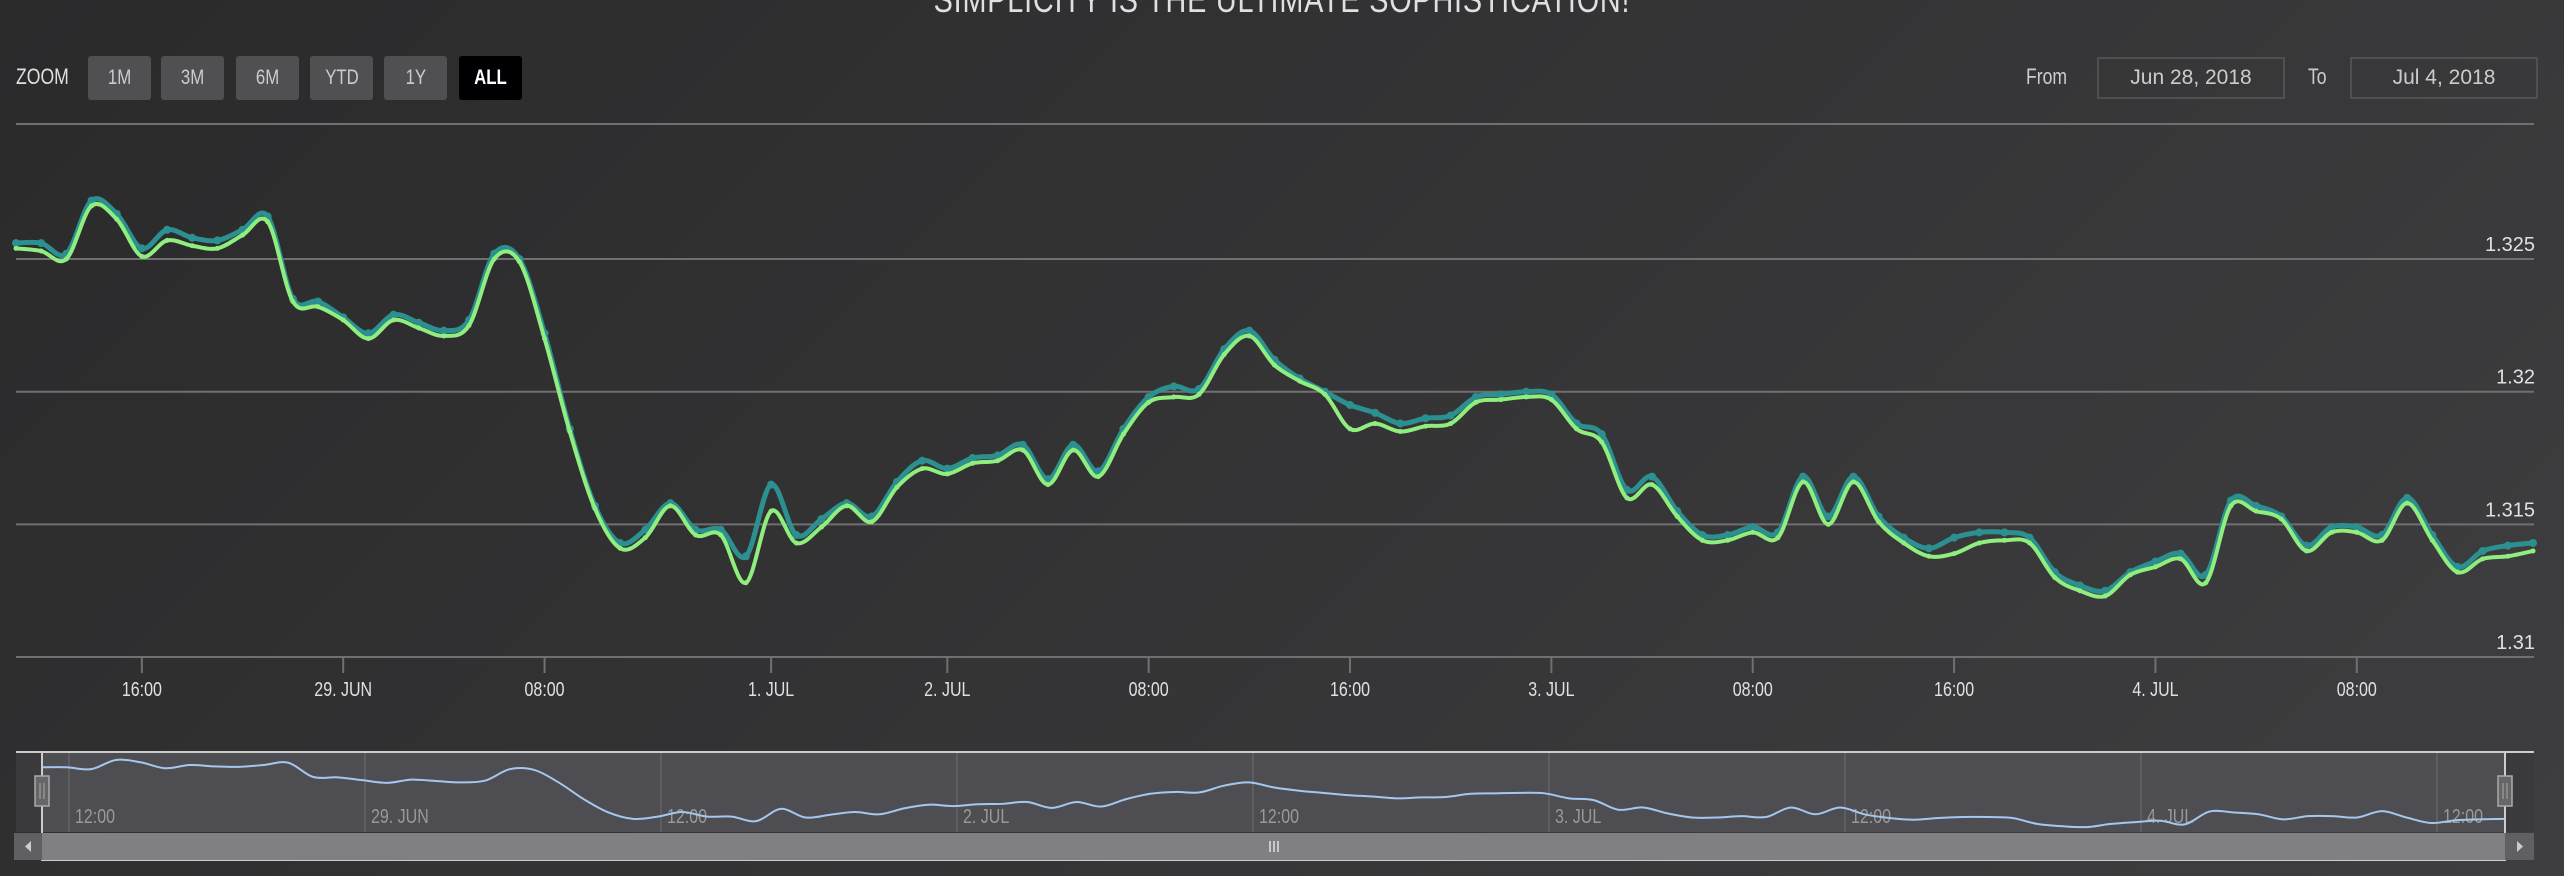 This screenshot has height=876, width=2564. Describe the element at coordinates (42, 791) in the screenshot. I see `navigator-left-handle` at that location.